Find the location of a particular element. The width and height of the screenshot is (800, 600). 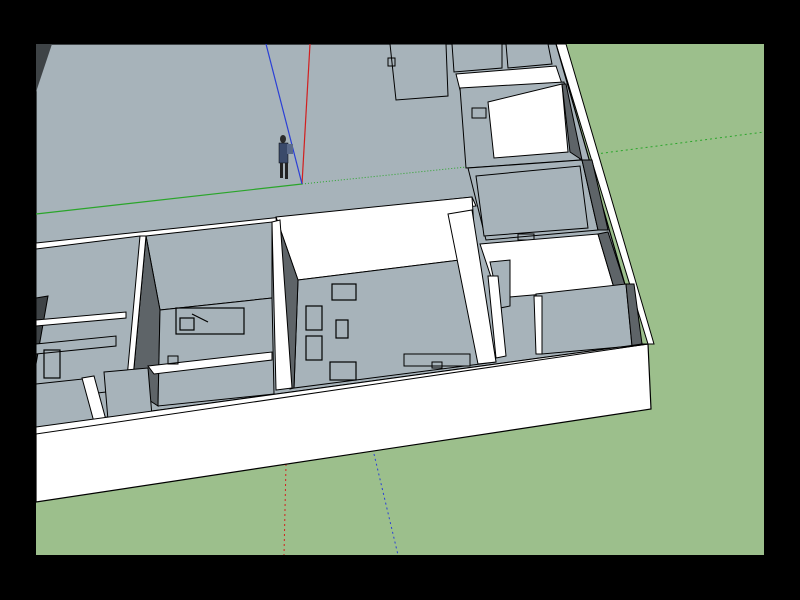

meeting-room-desk is located at coordinates (437, 360).